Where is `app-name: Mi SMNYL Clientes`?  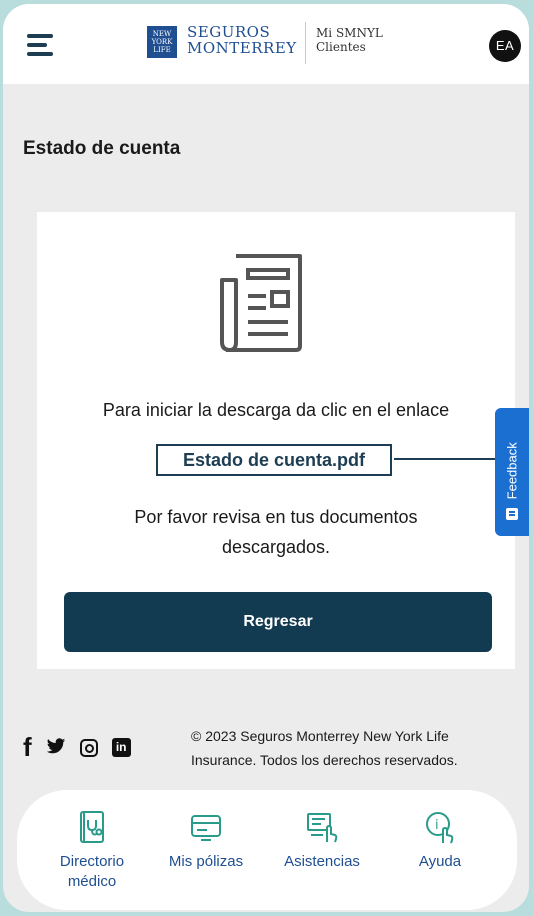
app-name: Mi SMNYL Clientes is located at coordinates (349, 40).